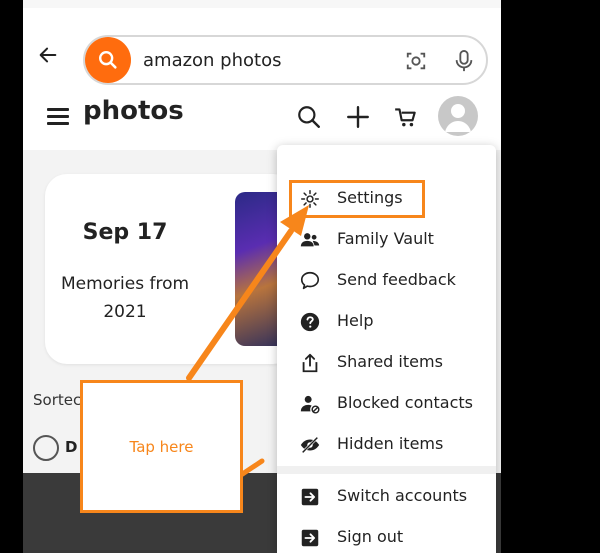 This screenshot has height=553, width=600. What do you see at coordinates (125, 232) in the screenshot?
I see `memory-date: Sep 17` at bounding box center [125, 232].